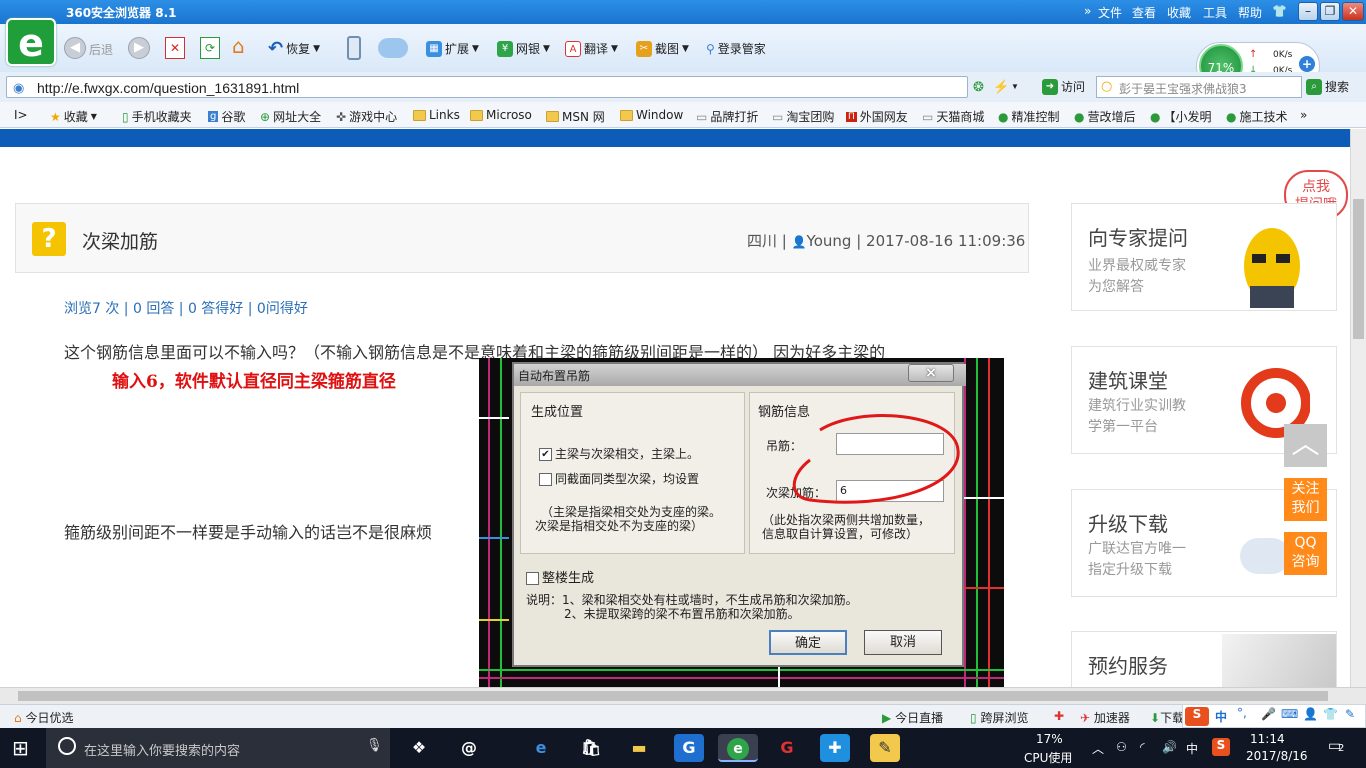  What do you see at coordinates (21, 115) in the screenshot?
I see `sidebar-toggle-icon: I>` at bounding box center [21, 115].